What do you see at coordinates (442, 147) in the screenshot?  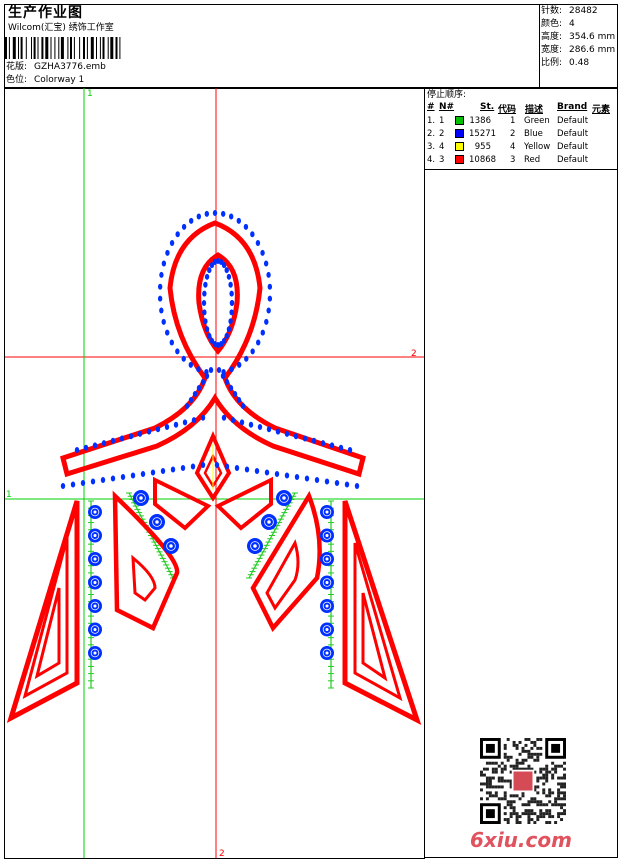 I see `cell-n: 4` at bounding box center [442, 147].